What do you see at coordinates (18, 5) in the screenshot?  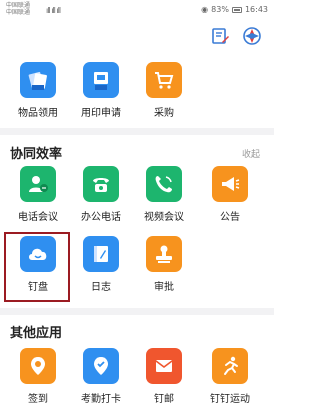 I see `carrier-line1: 中国联通` at bounding box center [18, 5].